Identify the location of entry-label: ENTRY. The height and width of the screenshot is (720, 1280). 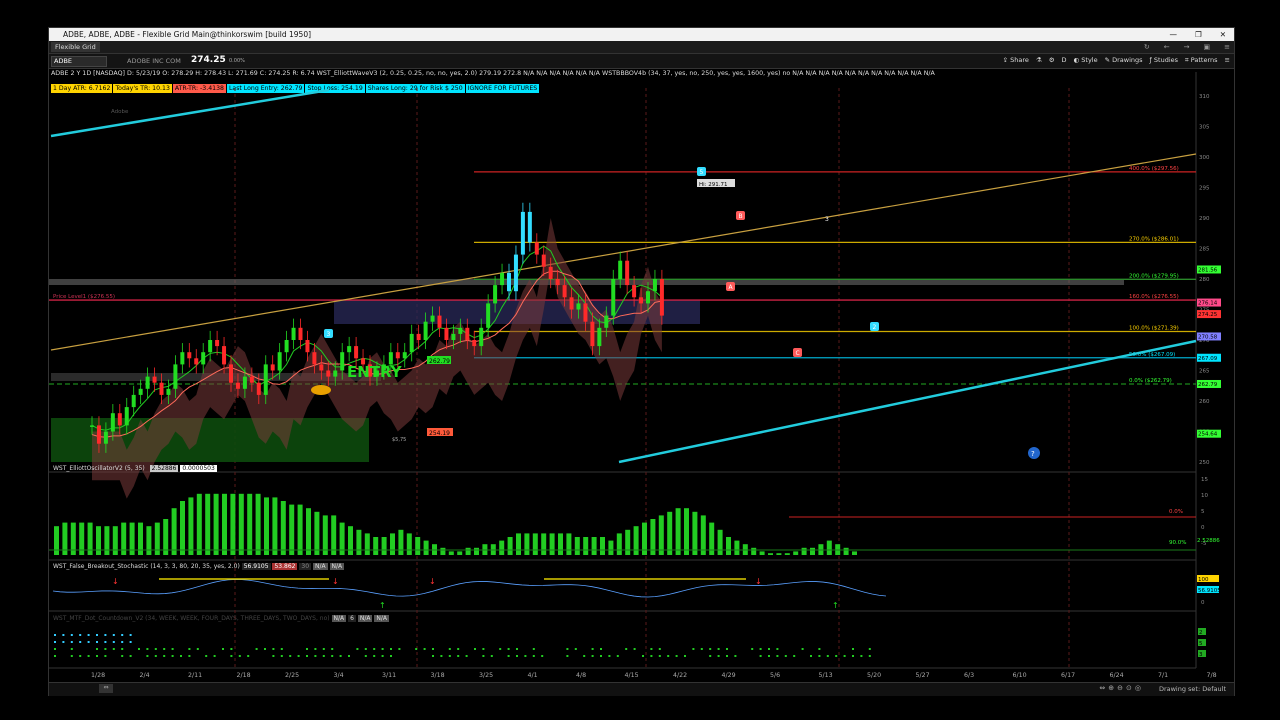
(375, 372).